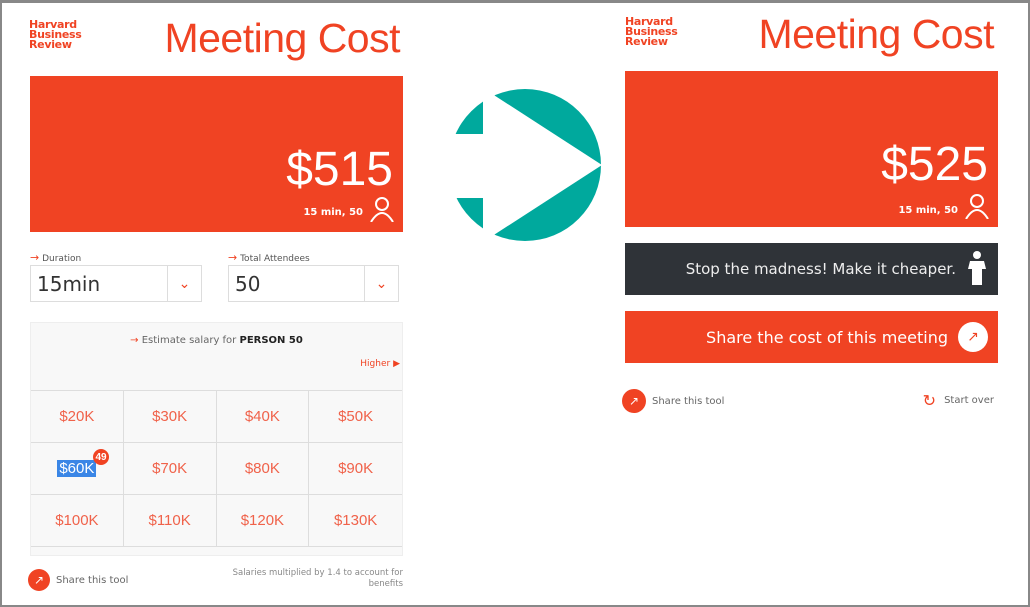 The image size is (1030, 607). Describe the element at coordinates (827, 337) in the screenshot. I see `share-cost-label: Share the cost of this meeting` at that location.